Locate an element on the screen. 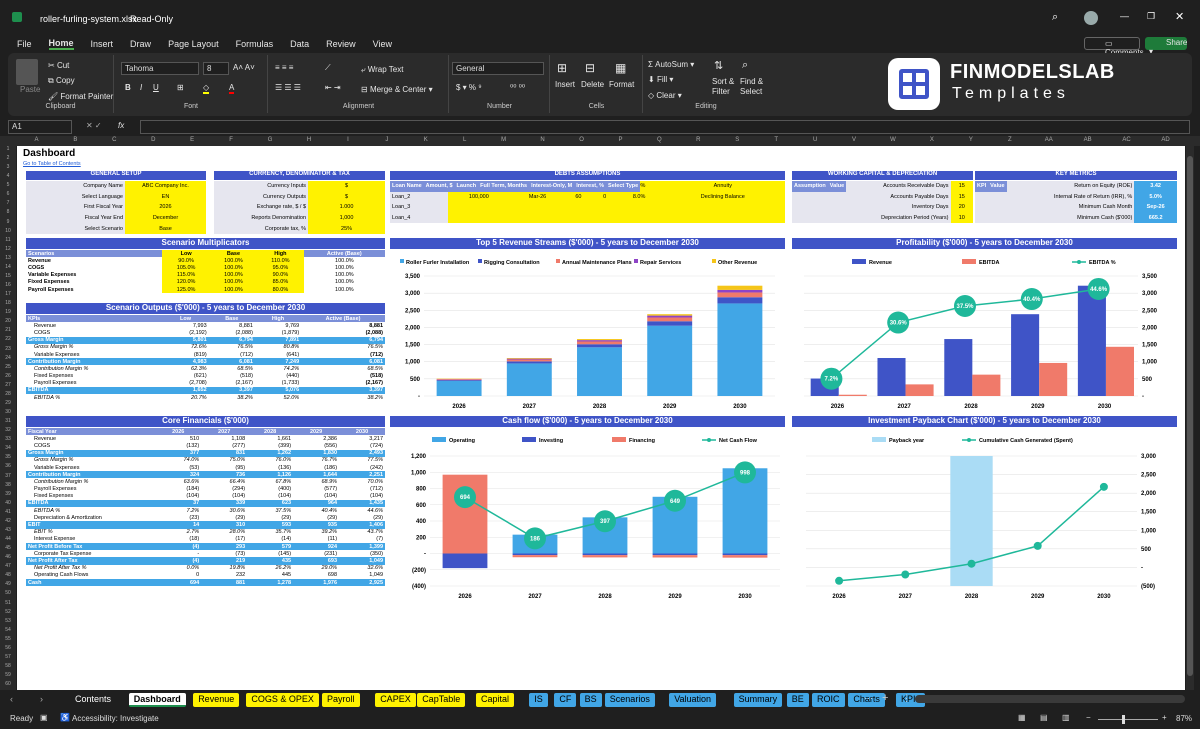 The width and height of the screenshot is (1200, 729). value-cell: EBIT is located at coordinates (90, 524).